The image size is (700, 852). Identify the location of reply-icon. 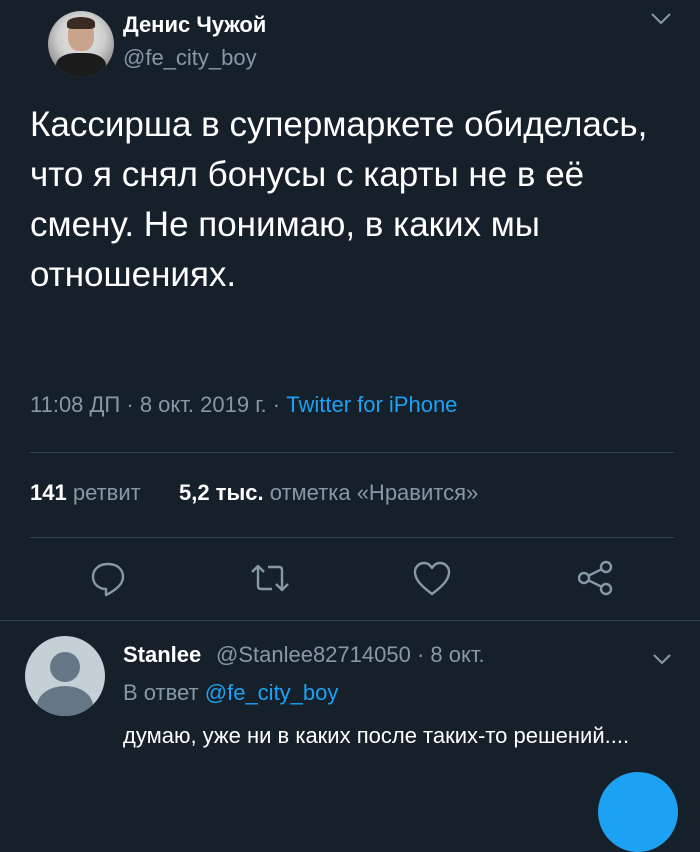
(108, 578).